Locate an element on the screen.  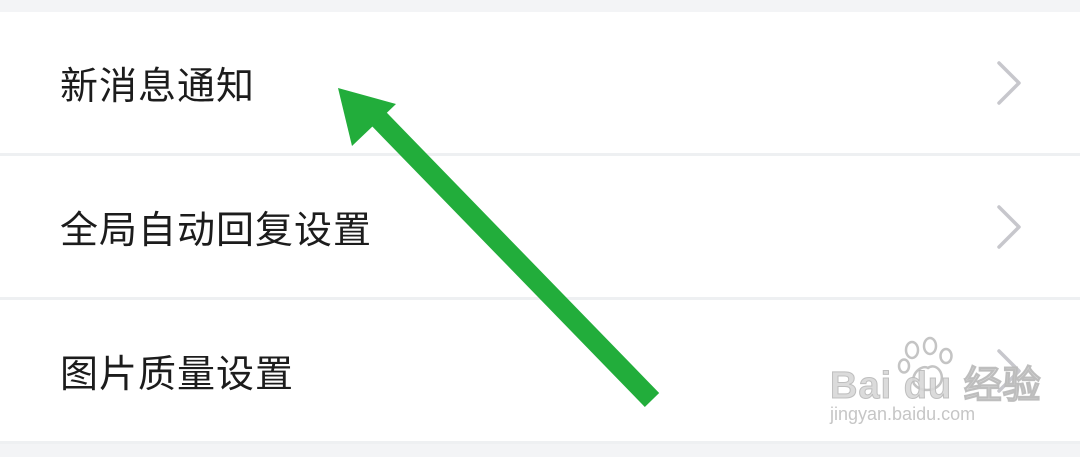
watermark: Bai du 经验 jingyan.baidu.com is located at coordinates (934, 388).